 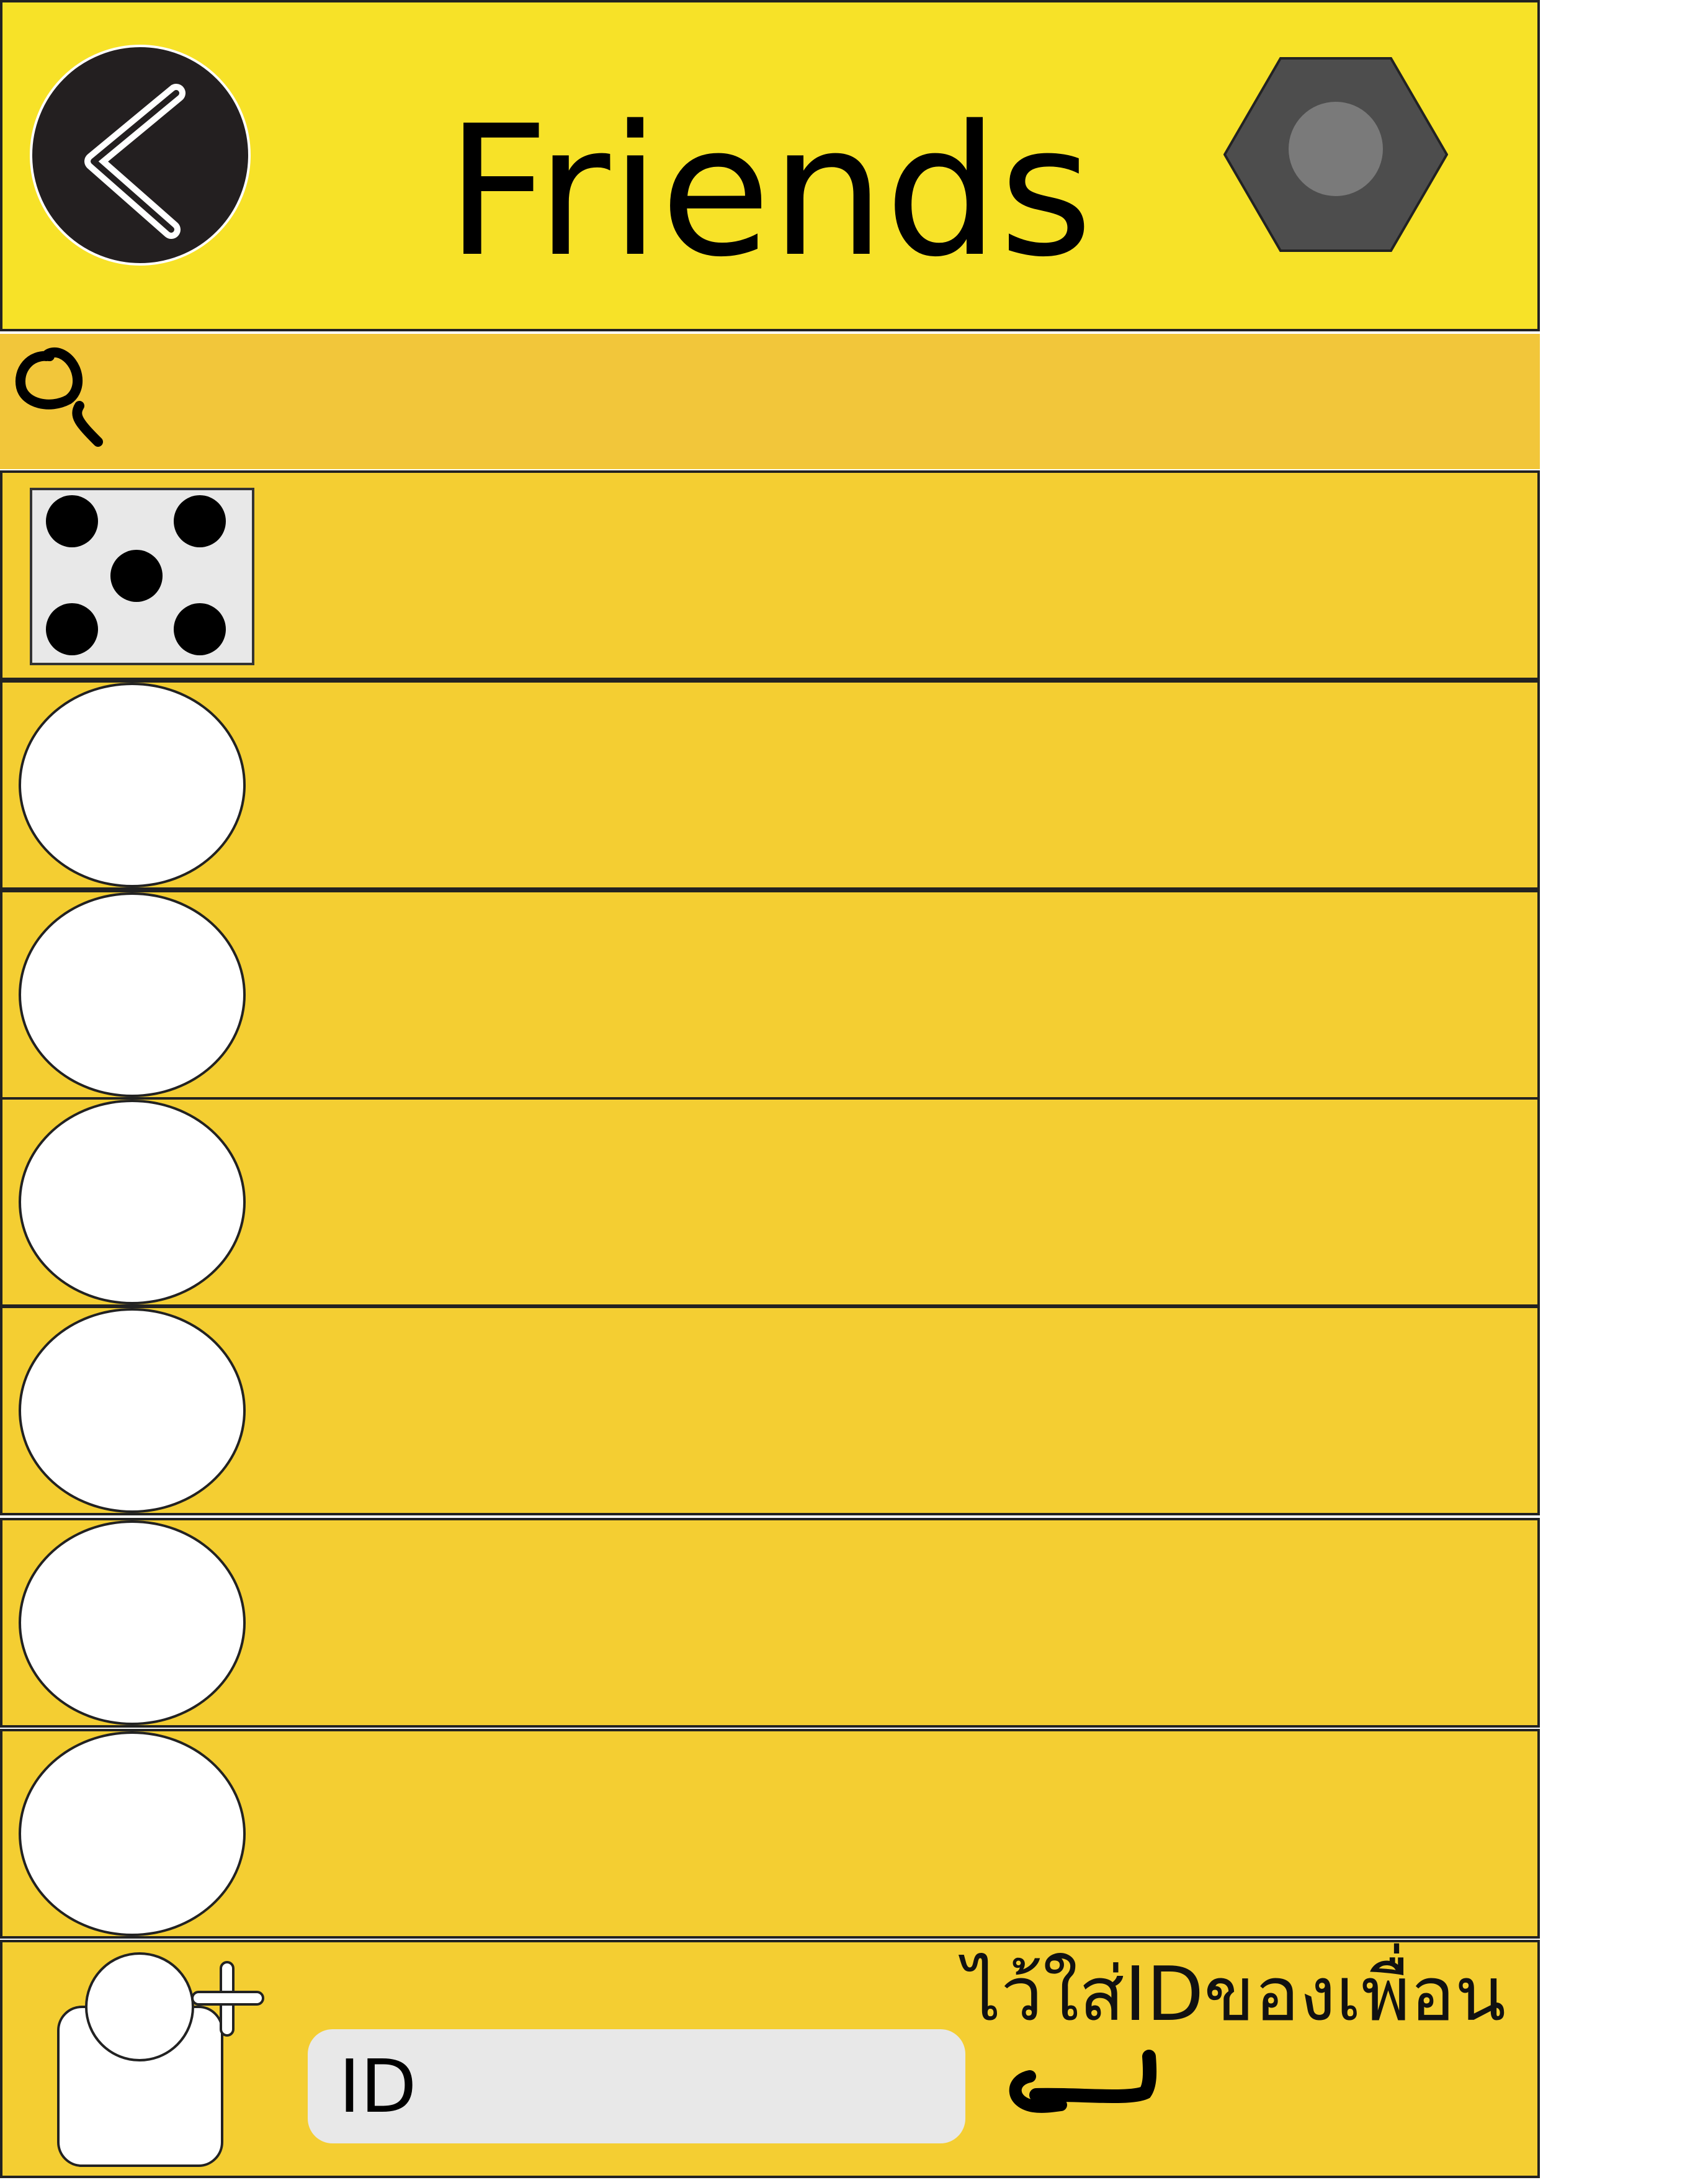 What do you see at coordinates (637, 2086) in the screenshot?
I see `friend-id-input` at bounding box center [637, 2086].